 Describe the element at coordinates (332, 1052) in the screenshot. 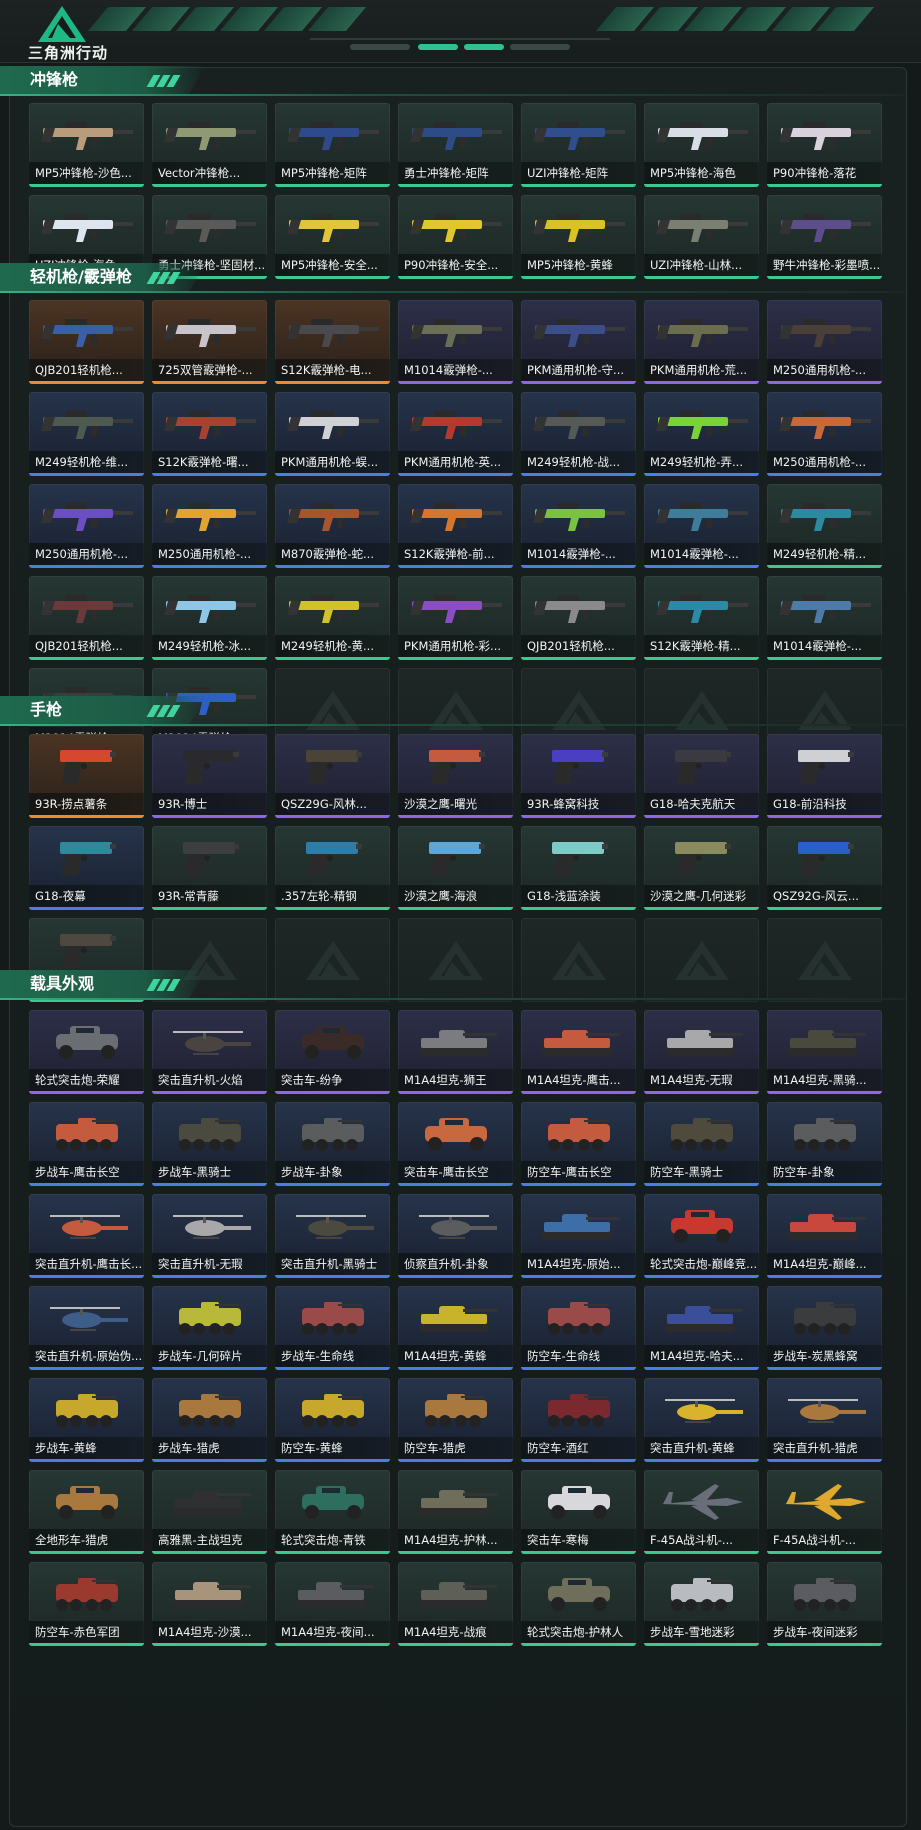

I see `skin-card: 突击车-纷争` at that location.